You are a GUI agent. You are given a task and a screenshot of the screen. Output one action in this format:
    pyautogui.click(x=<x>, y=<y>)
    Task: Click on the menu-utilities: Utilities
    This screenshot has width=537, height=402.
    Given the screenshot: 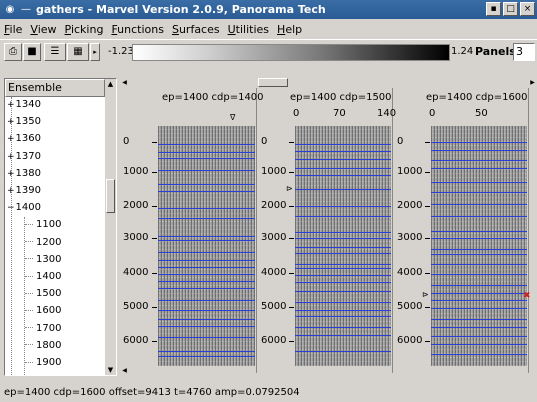 What is the action you would take?
    pyautogui.click(x=248, y=29)
    